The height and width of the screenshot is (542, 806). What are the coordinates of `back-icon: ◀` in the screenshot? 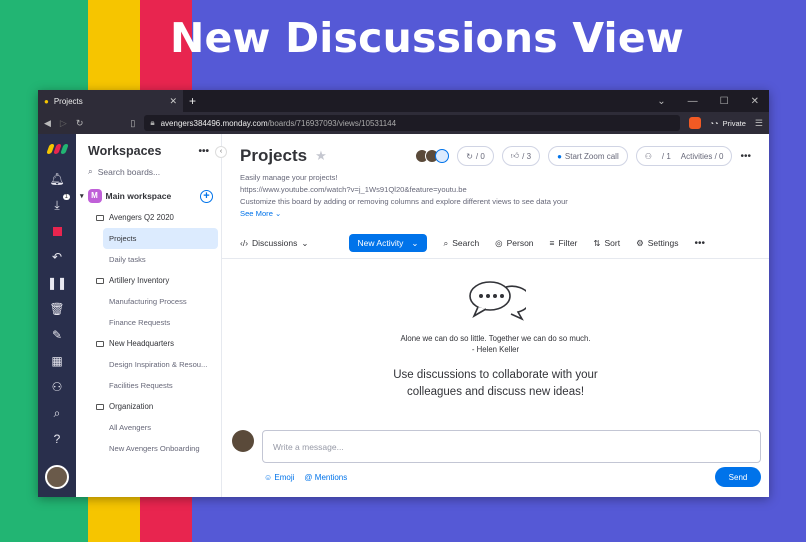 It's located at (47, 123).